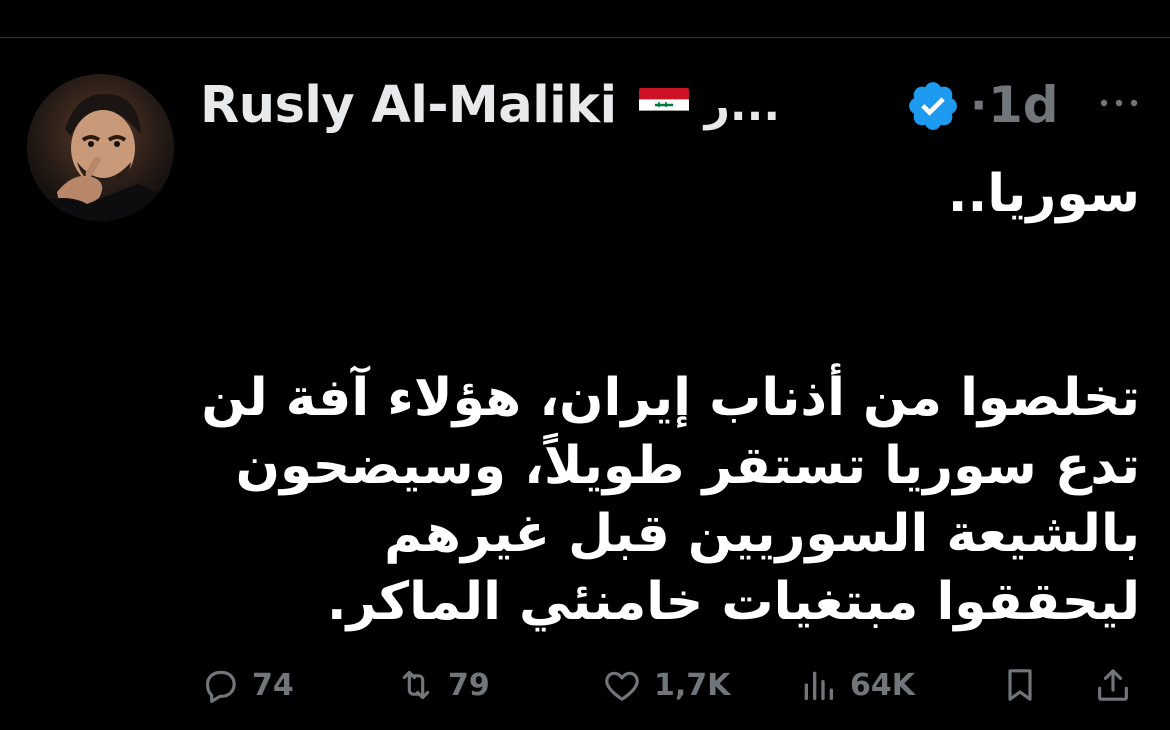 The image size is (1170, 730). I want to click on bookmark-button, so click(1020, 685).